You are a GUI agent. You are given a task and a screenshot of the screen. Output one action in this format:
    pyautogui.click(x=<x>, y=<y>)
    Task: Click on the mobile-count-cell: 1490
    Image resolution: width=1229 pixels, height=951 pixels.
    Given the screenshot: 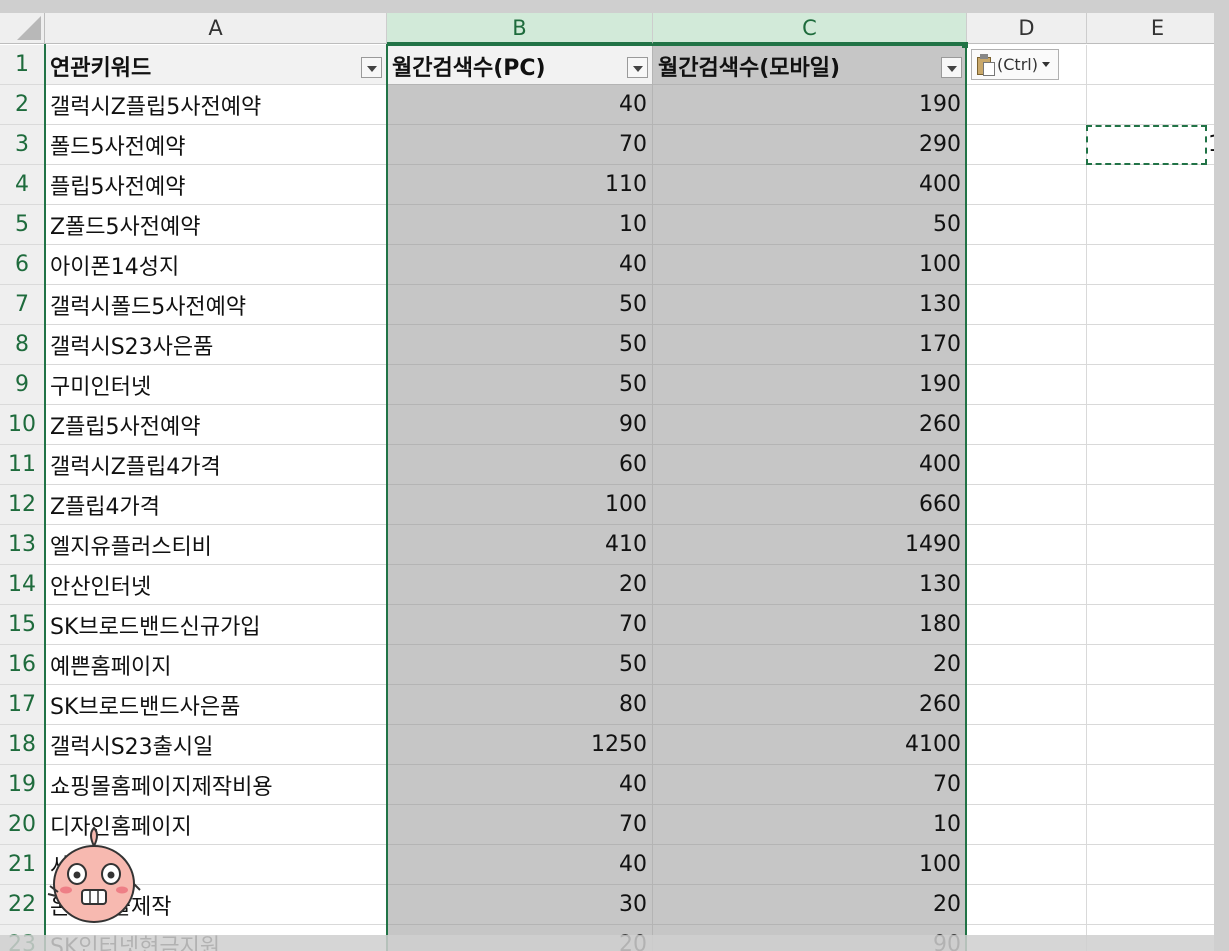 What is the action you would take?
    pyautogui.click(x=810, y=545)
    